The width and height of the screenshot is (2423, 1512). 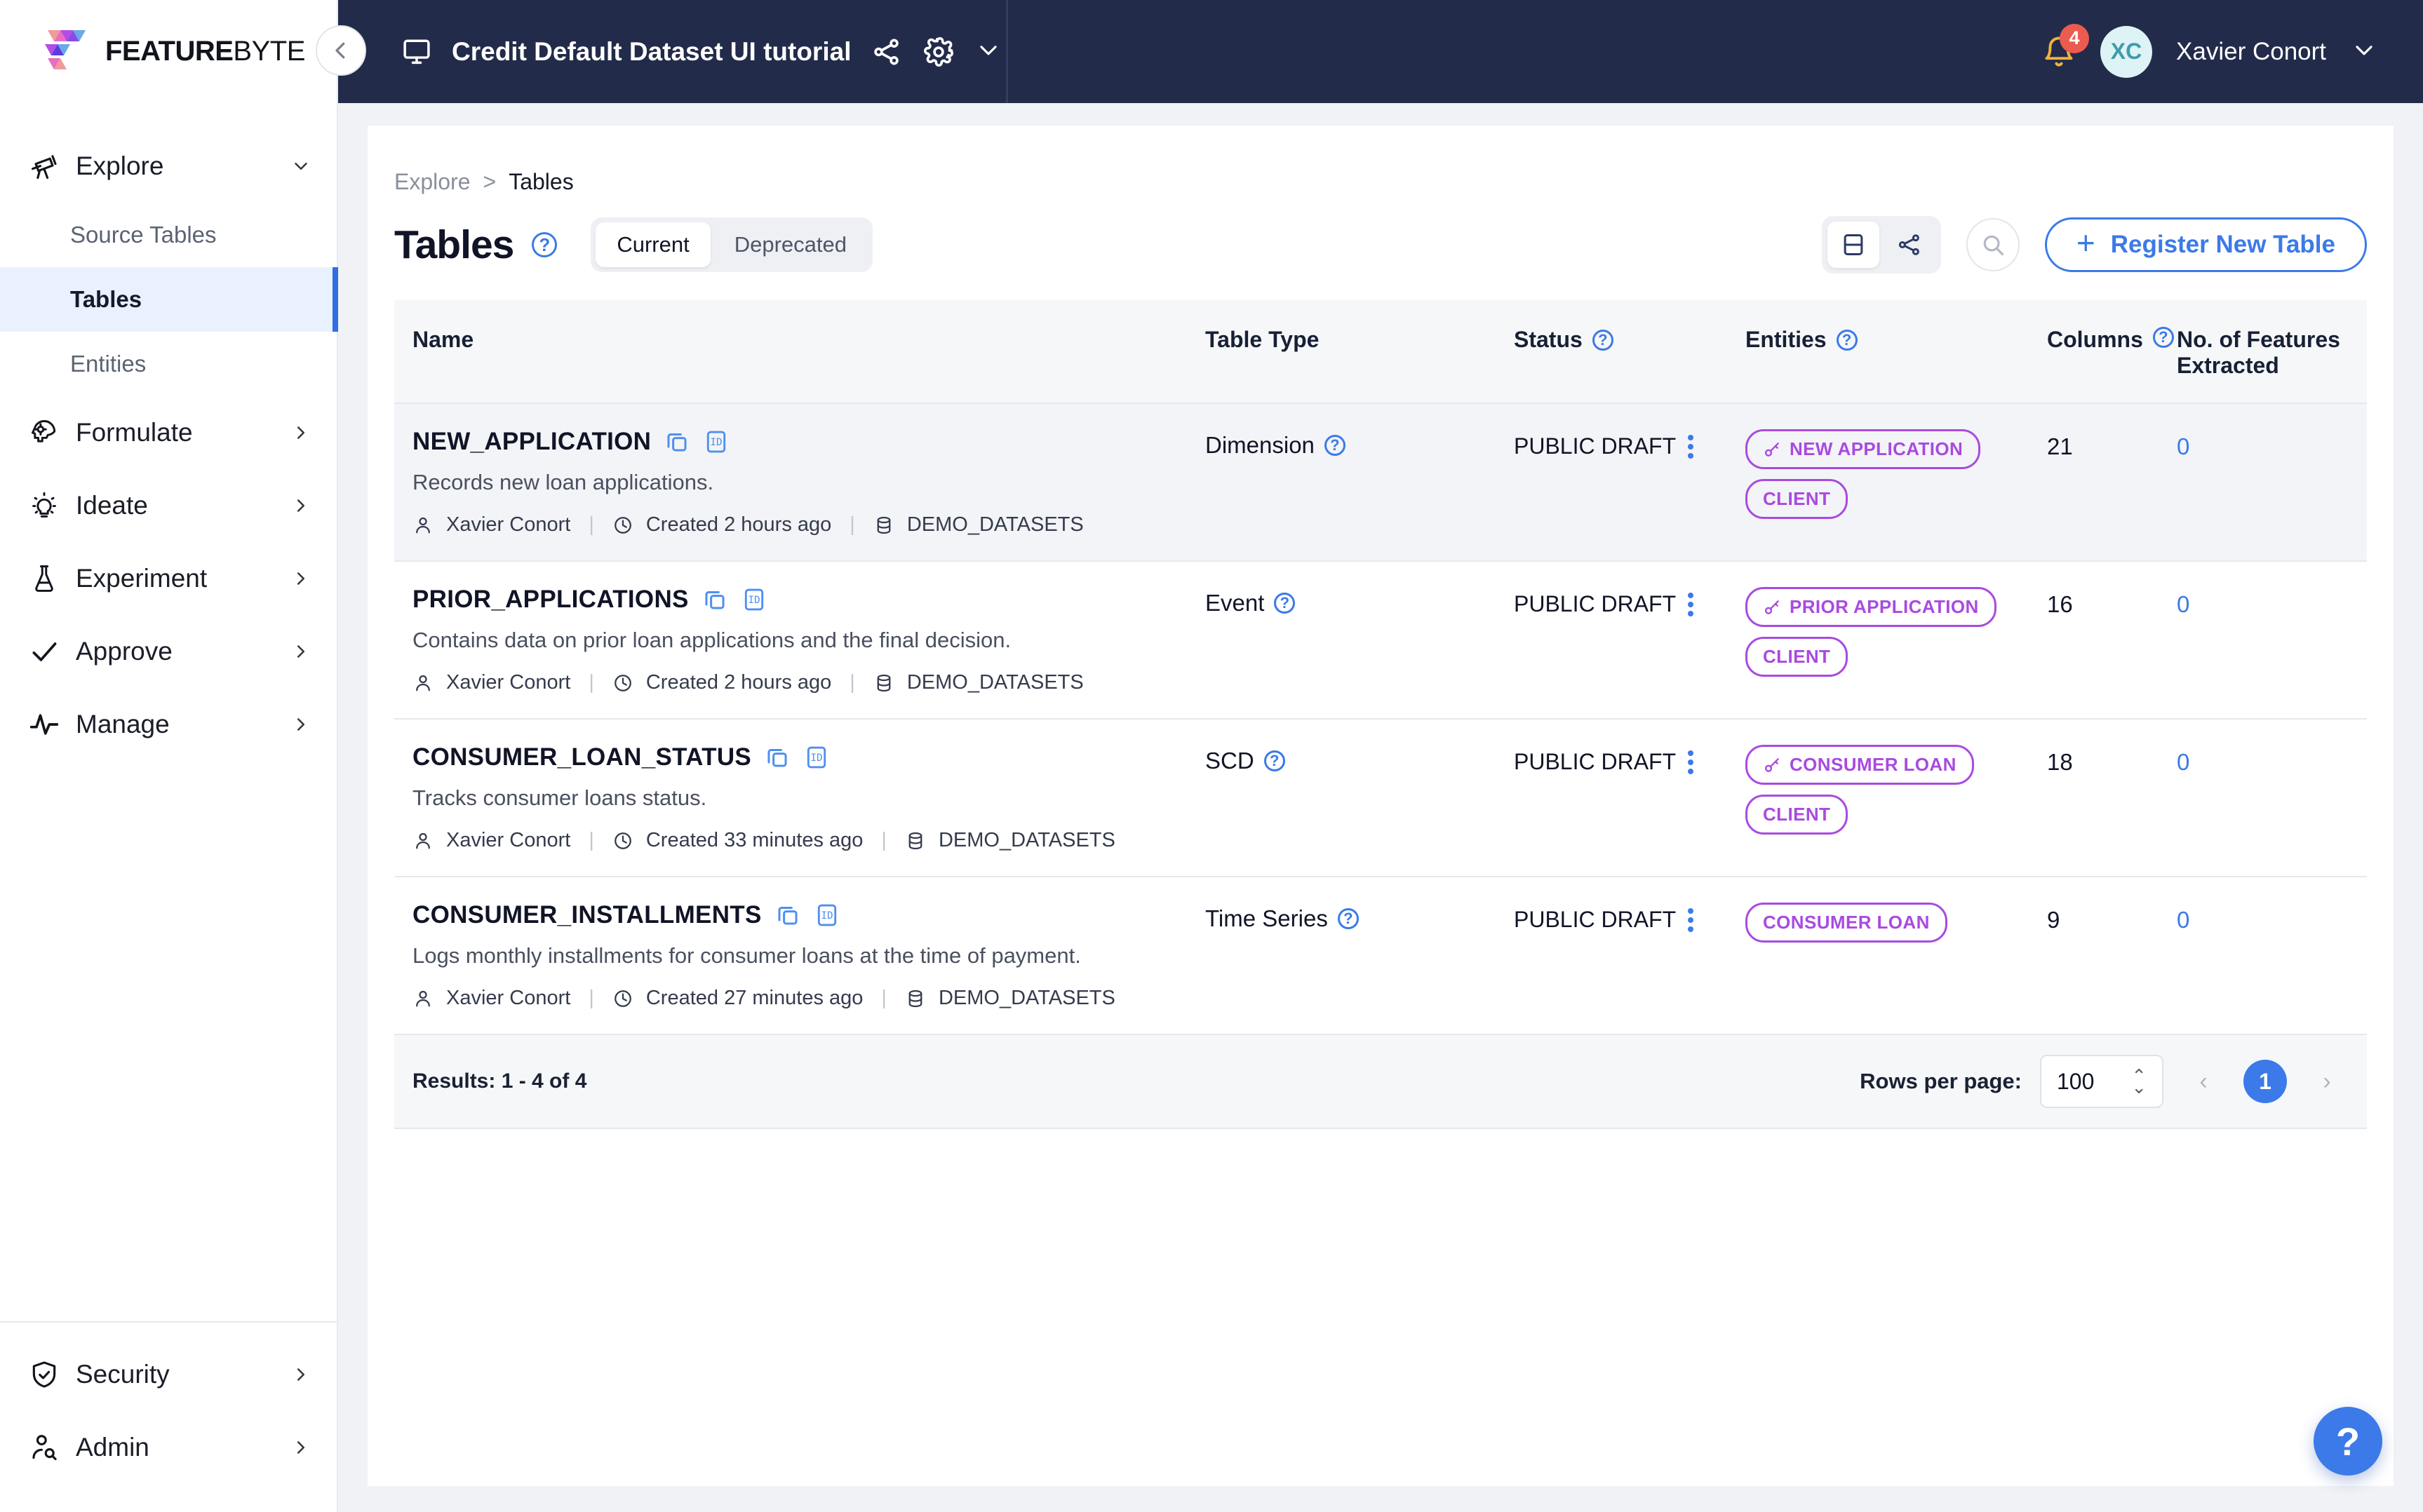 I want to click on user-menu-chevron-down-icon, so click(x=2366, y=52).